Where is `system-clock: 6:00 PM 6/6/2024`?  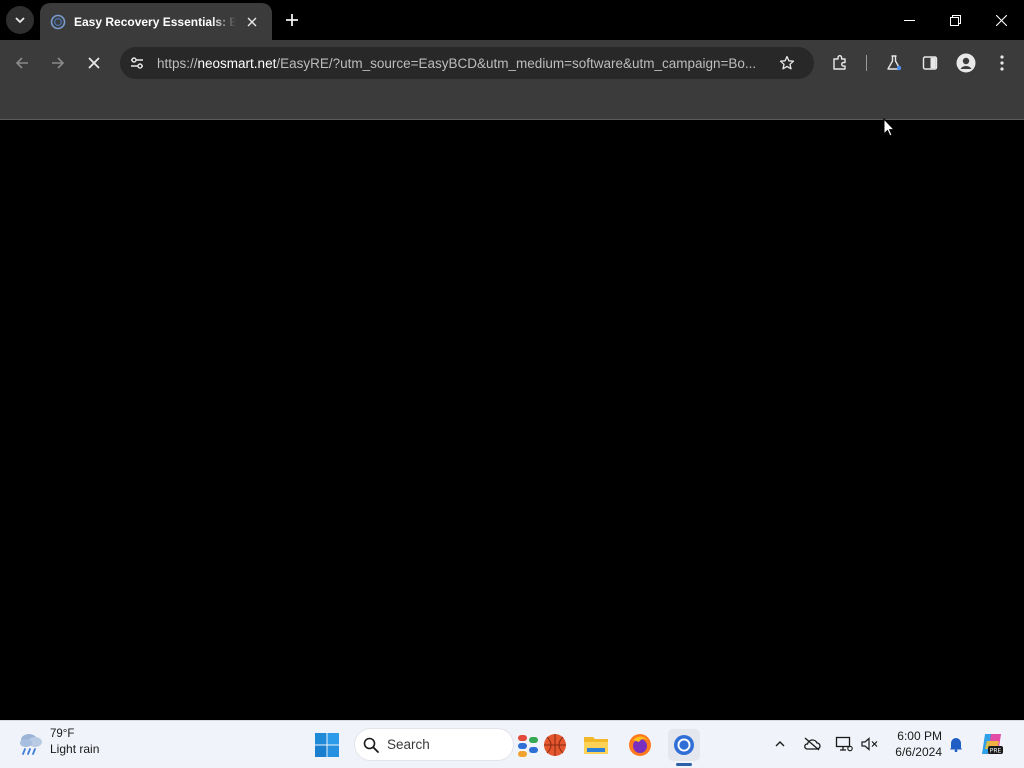
system-clock: 6:00 PM 6/6/2024 is located at coordinates (913, 744).